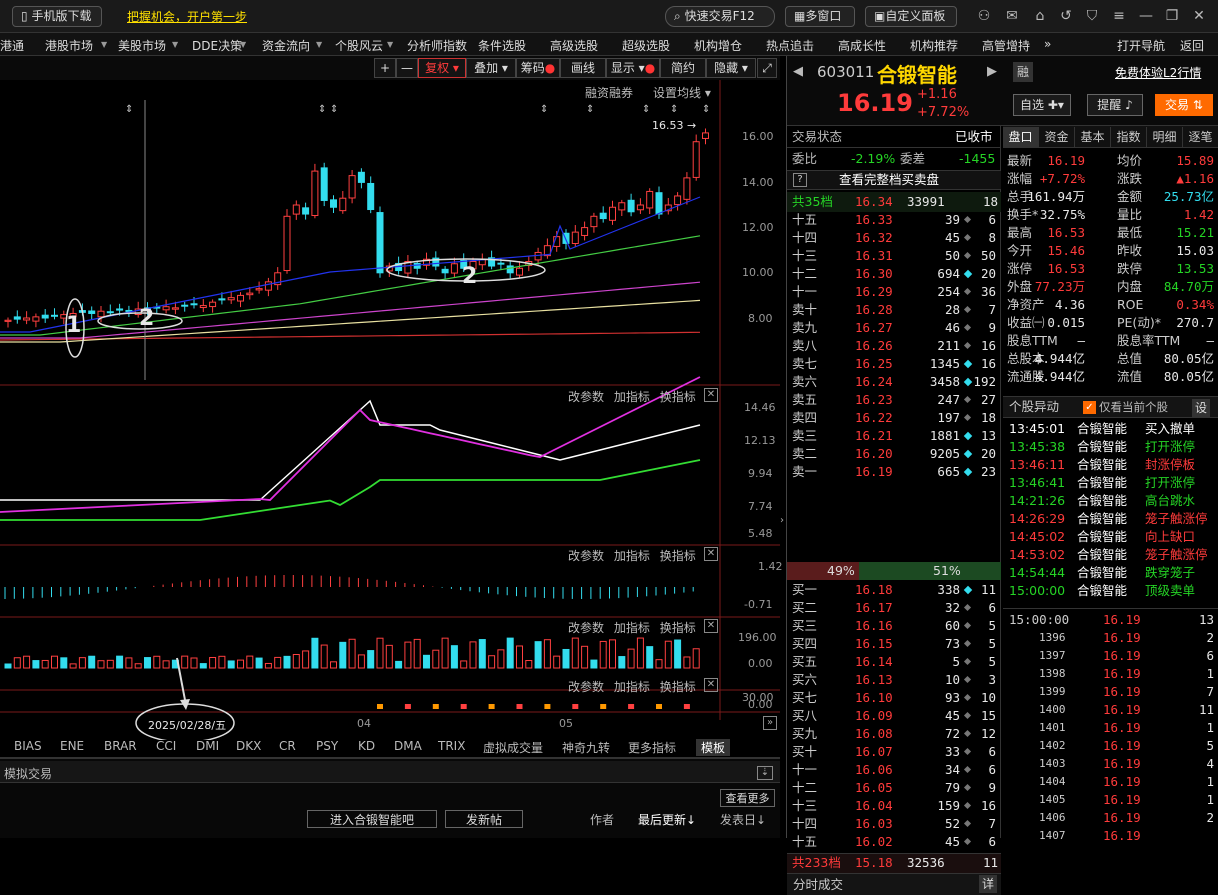 The image size is (1218, 895). What do you see at coordinates (1158, 72) in the screenshot?
I see `l2-trial-link: 免费体验L2行情` at bounding box center [1158, 72].